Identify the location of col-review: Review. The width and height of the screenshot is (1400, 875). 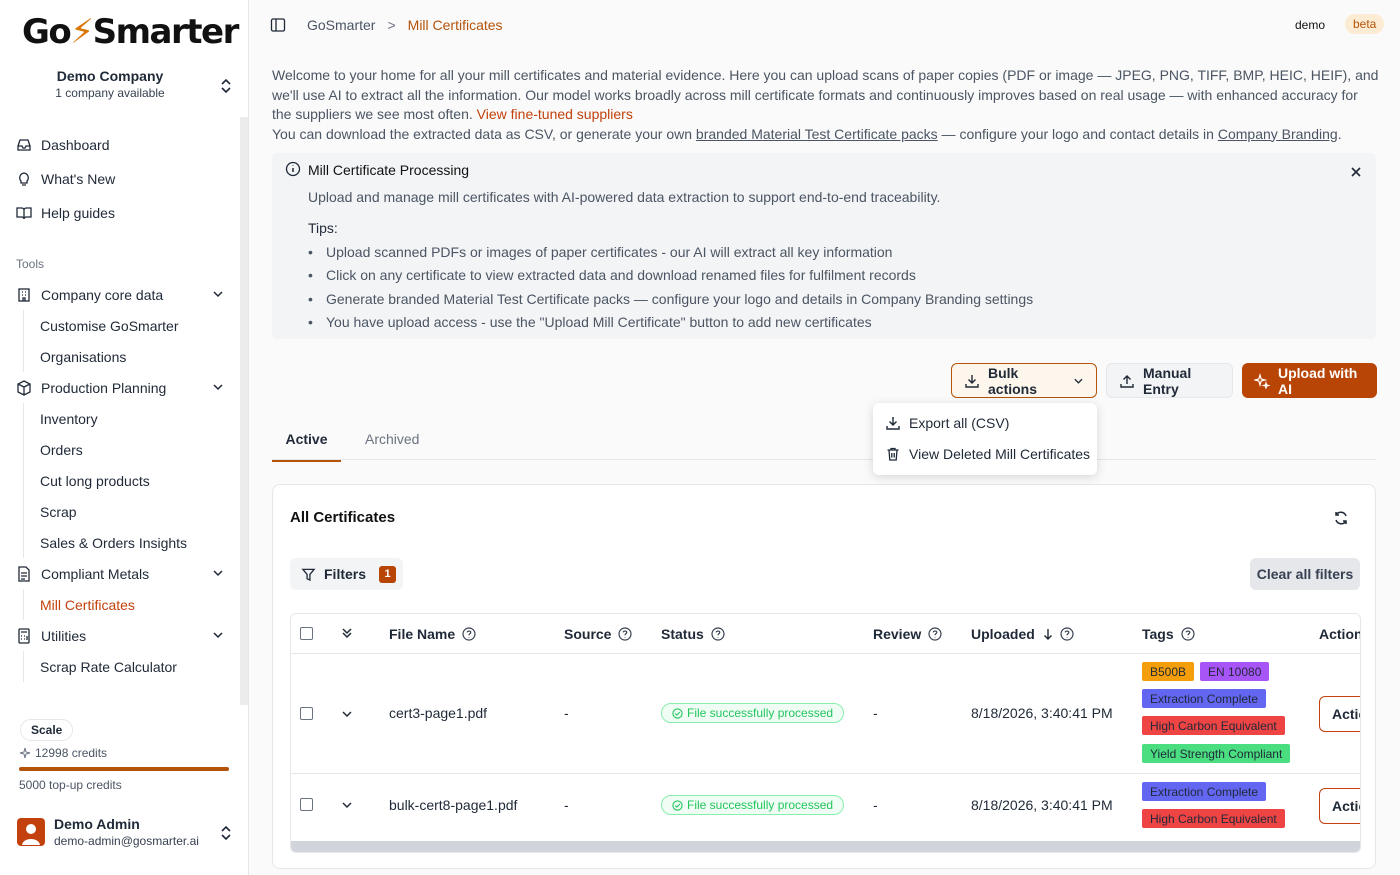
(907, 634).